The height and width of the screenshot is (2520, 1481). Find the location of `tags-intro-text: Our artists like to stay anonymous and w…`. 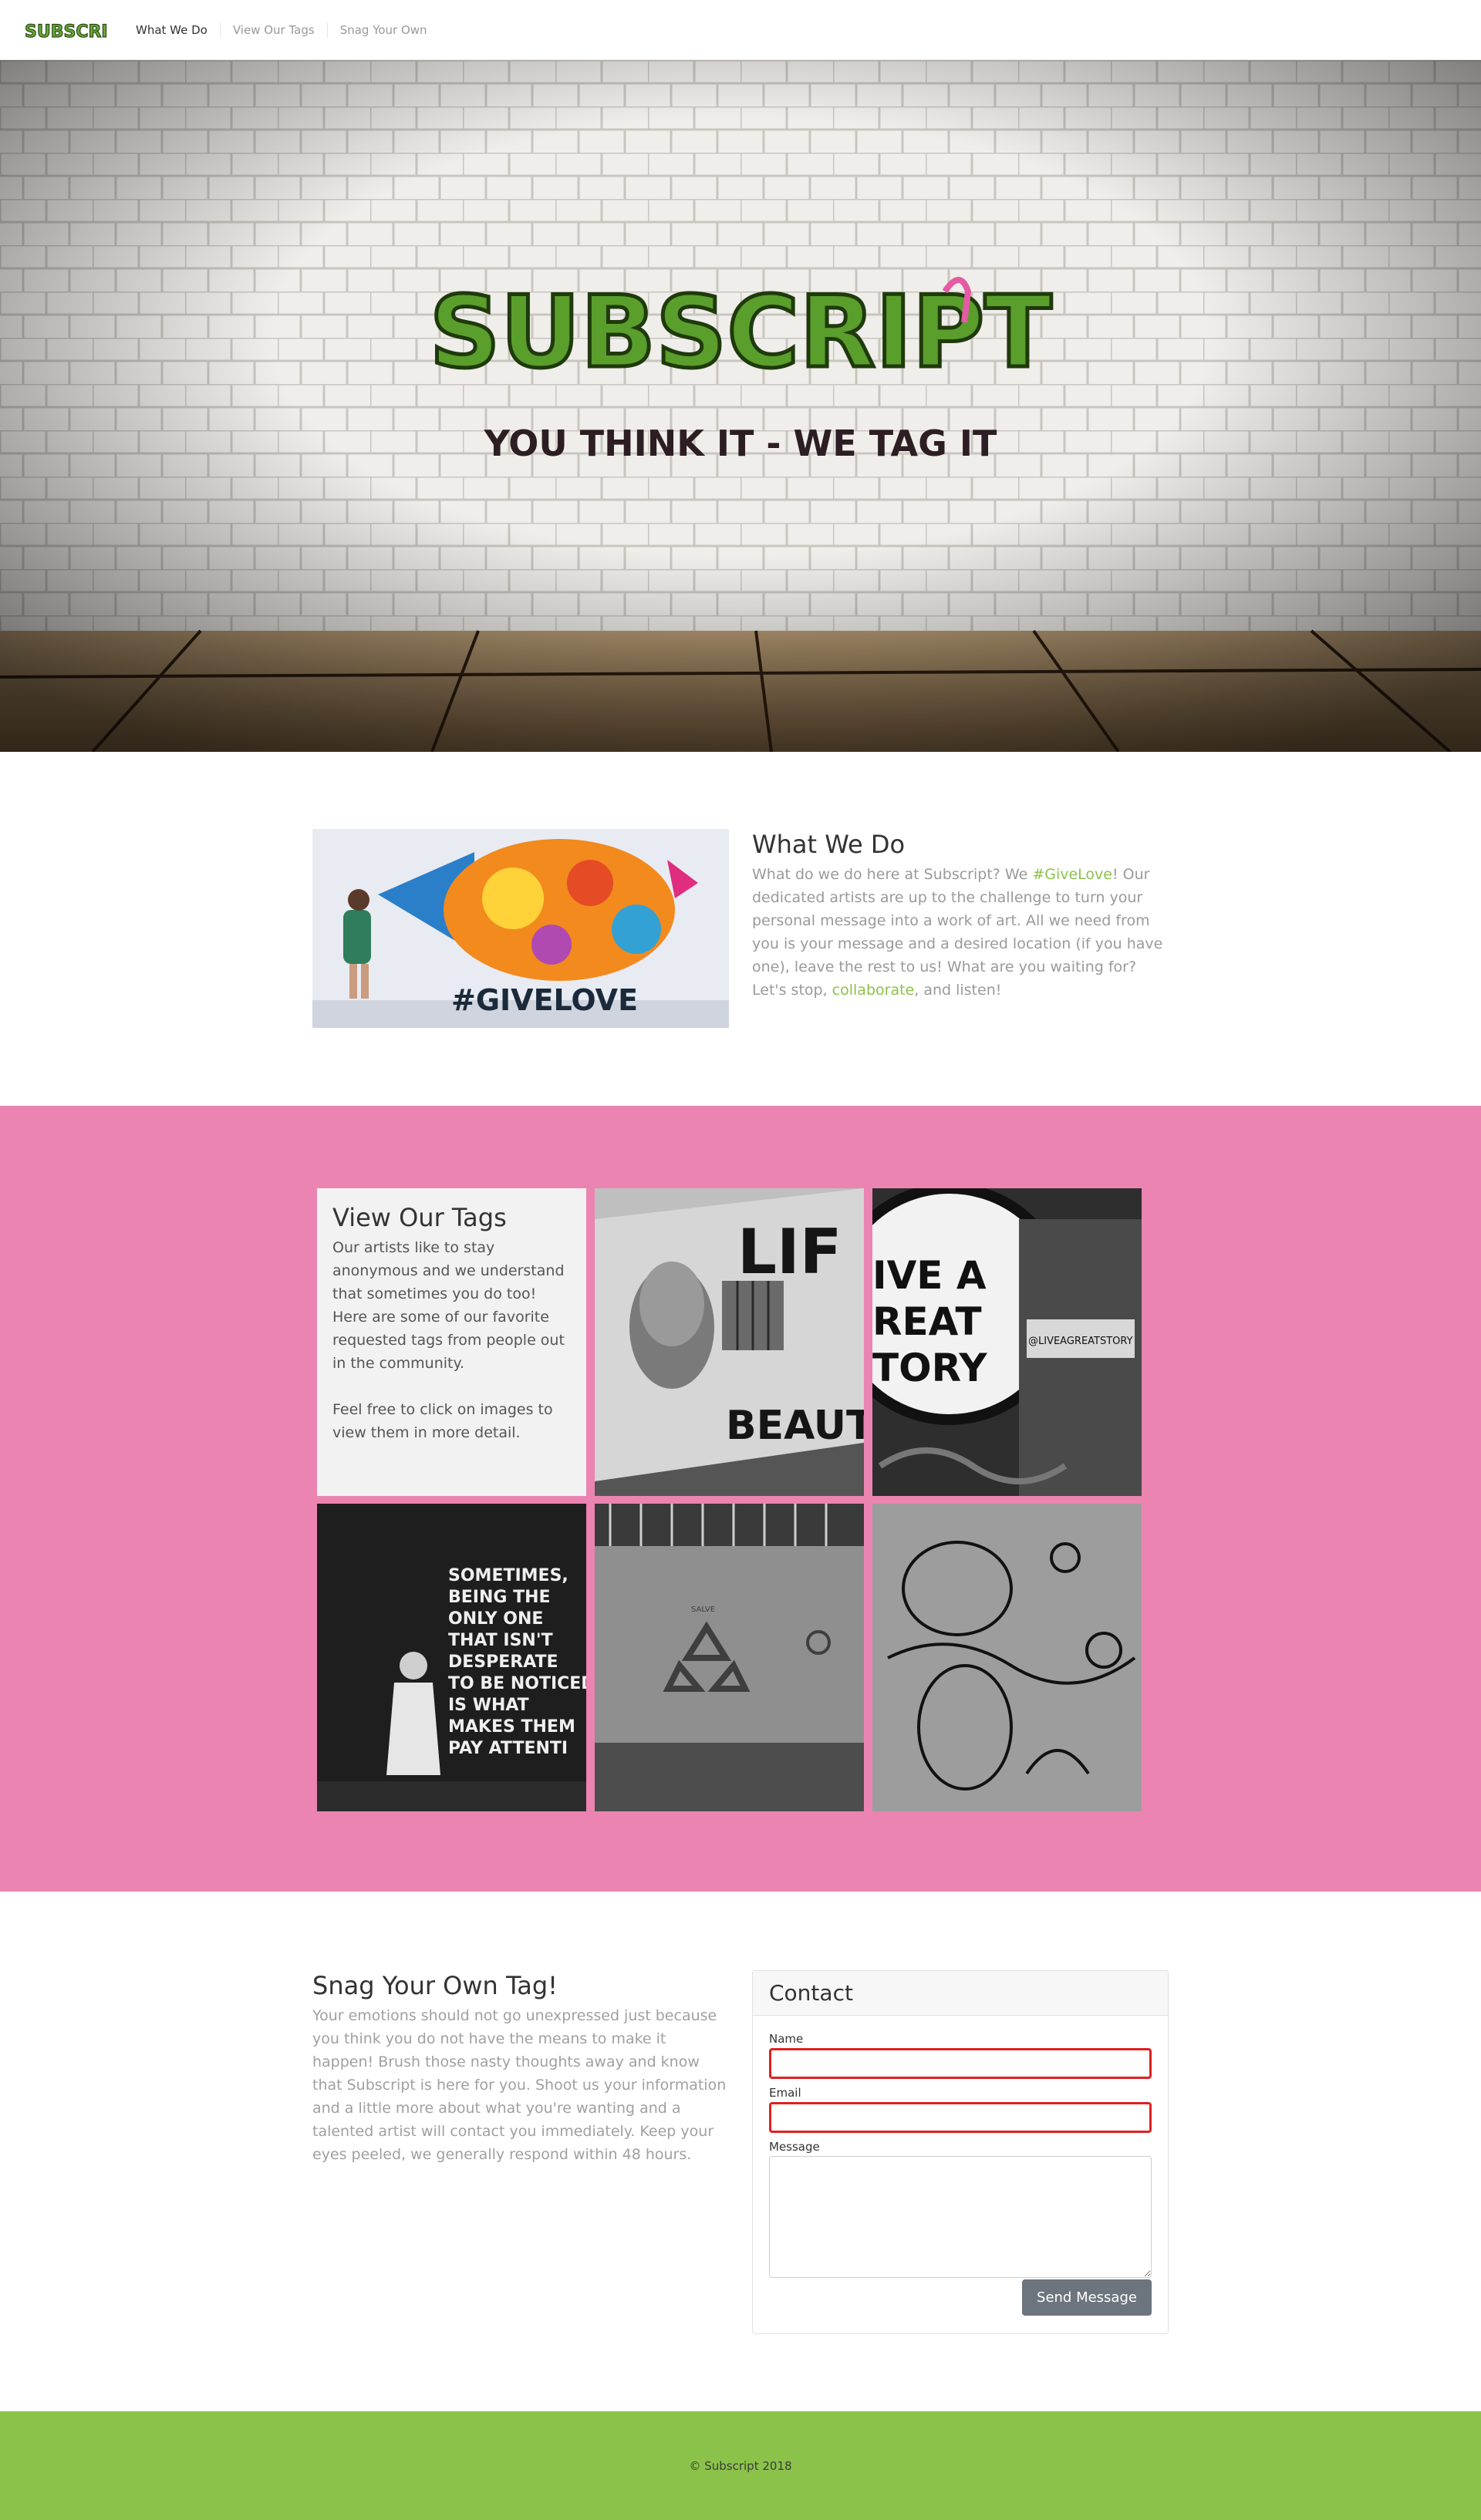

tags-intro-text: Our artists like to stay anonymous and w… is located at coordinates (448, 1305).